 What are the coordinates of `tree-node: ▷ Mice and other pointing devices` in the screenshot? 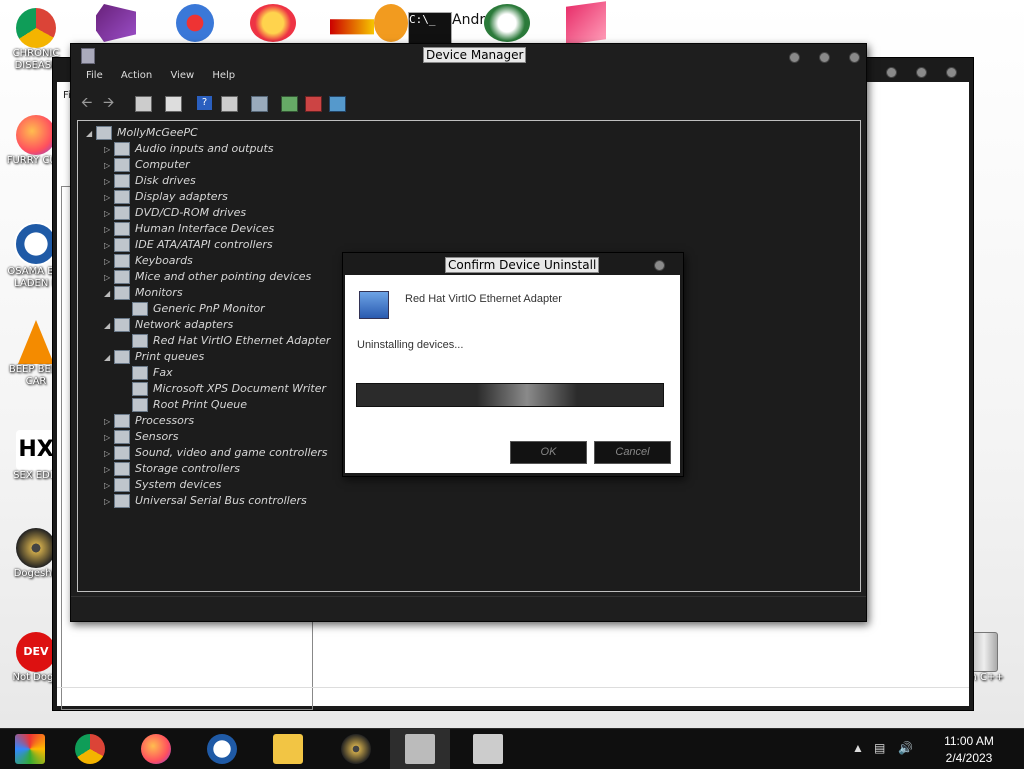 It's located at (207, 277).